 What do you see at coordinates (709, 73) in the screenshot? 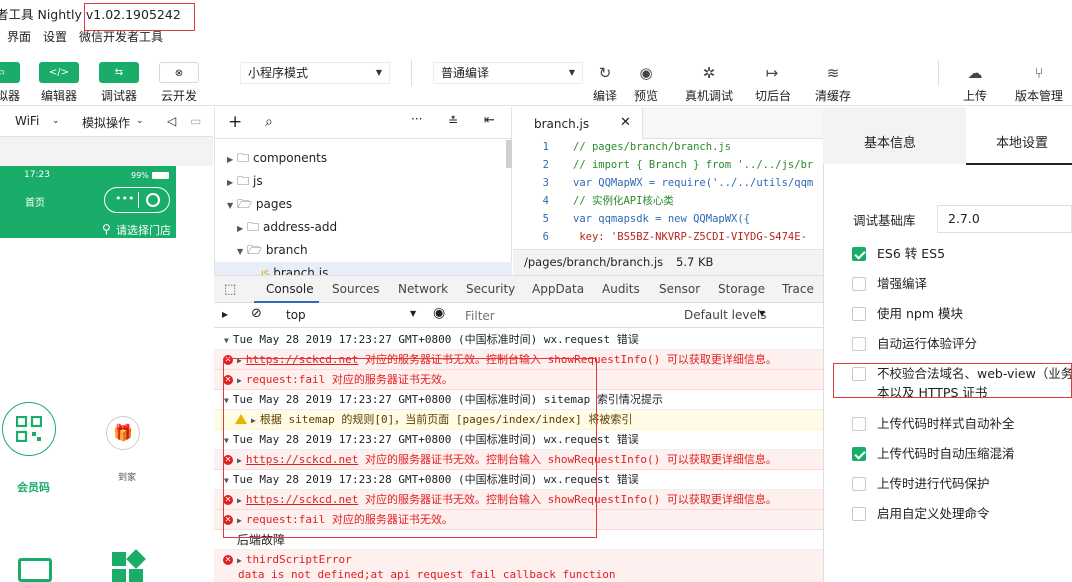
I see `bug-icon: ✲` at bounding box center [709, 73].